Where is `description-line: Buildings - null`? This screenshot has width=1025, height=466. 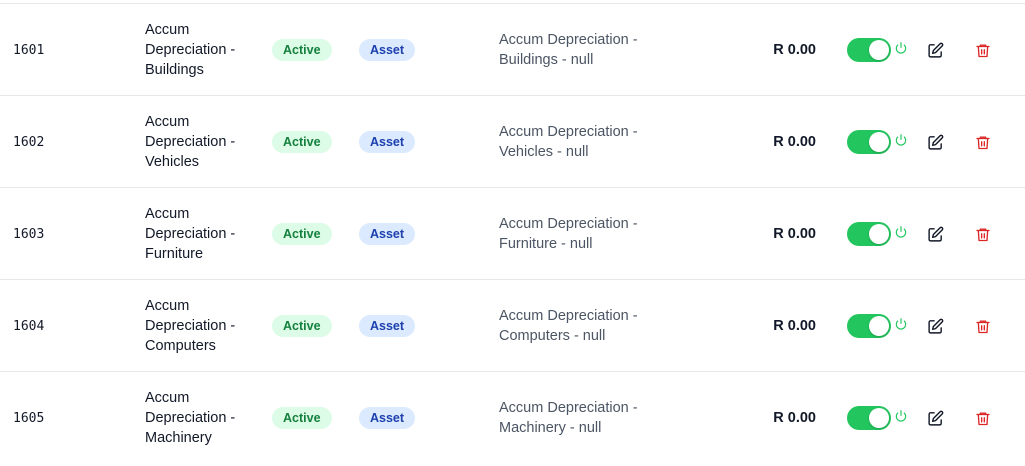
description-line: Buildings - null is located at coordinates (546, 60).